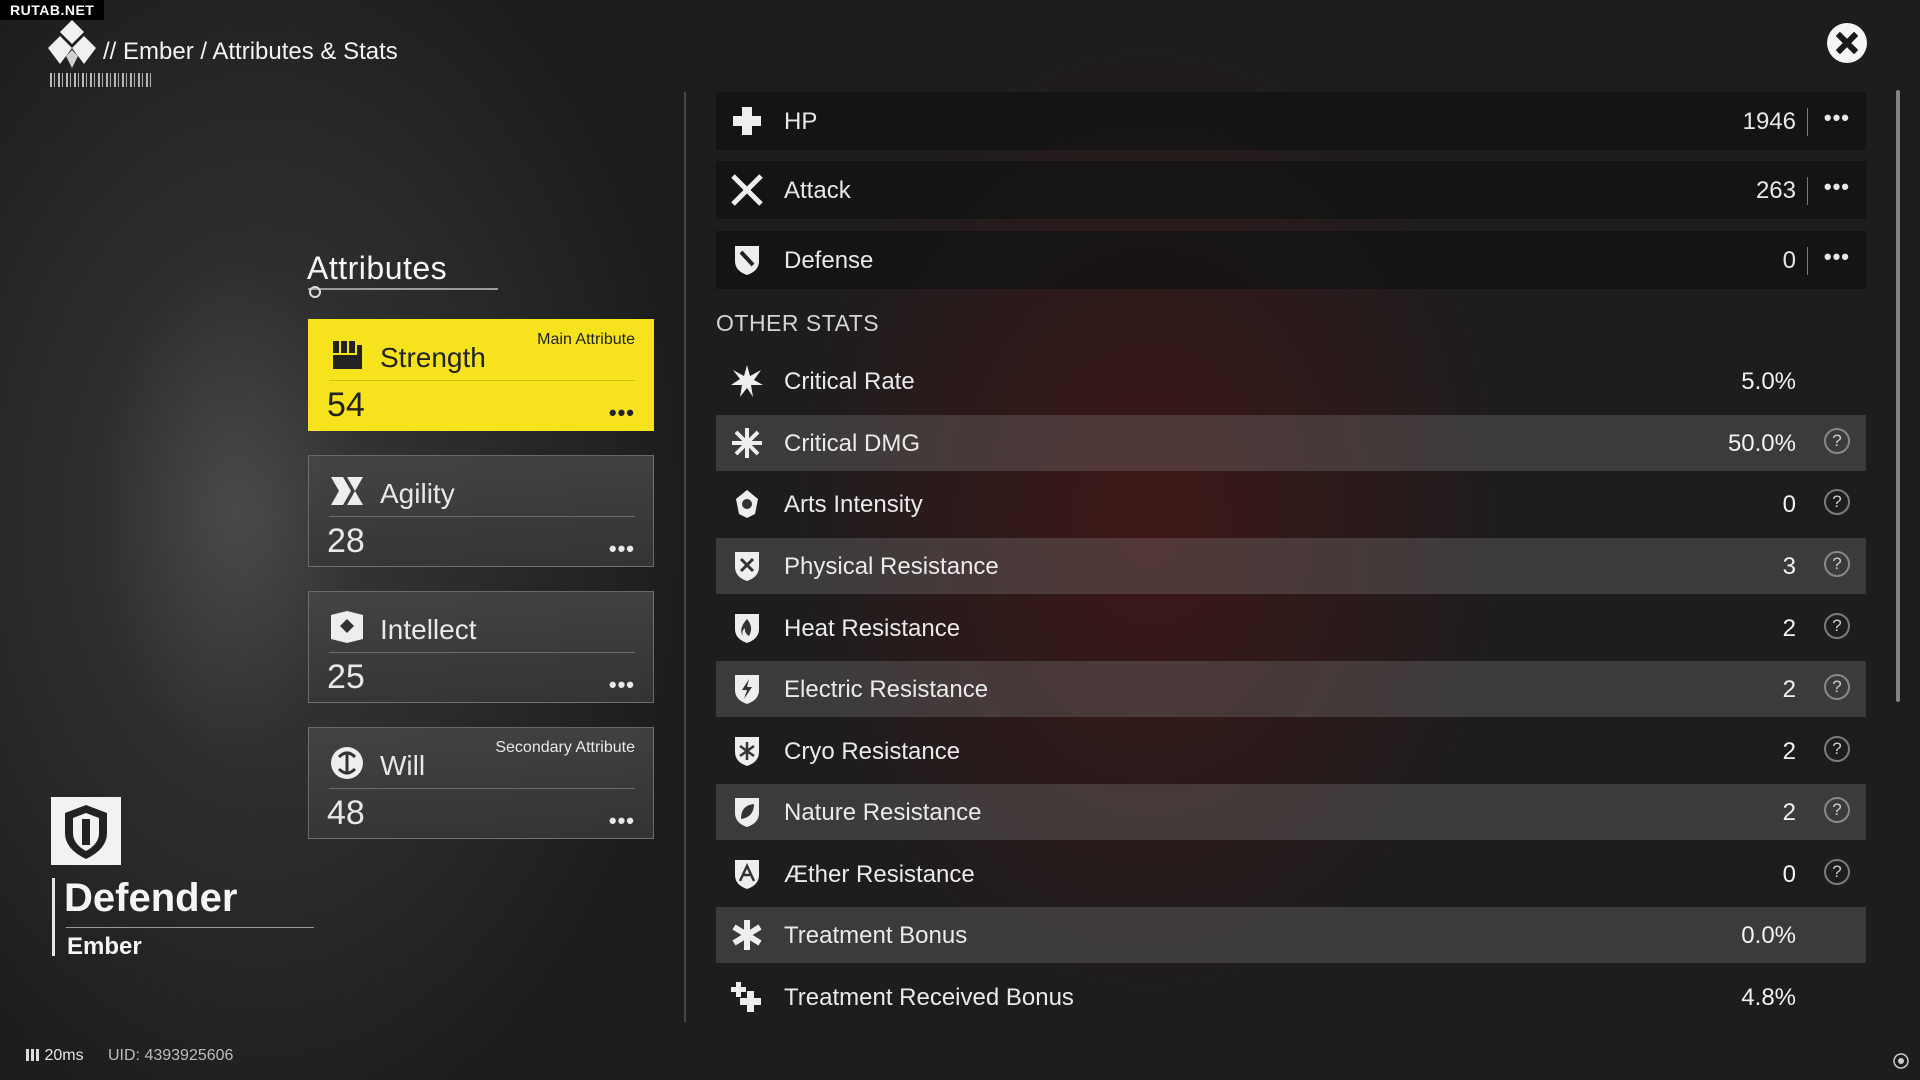 This screenshot has width=1920, height=1080. Describe the element at coordinates (891, 566) in the screenshot. I see `stat-name: Physical Resistance` at that location.